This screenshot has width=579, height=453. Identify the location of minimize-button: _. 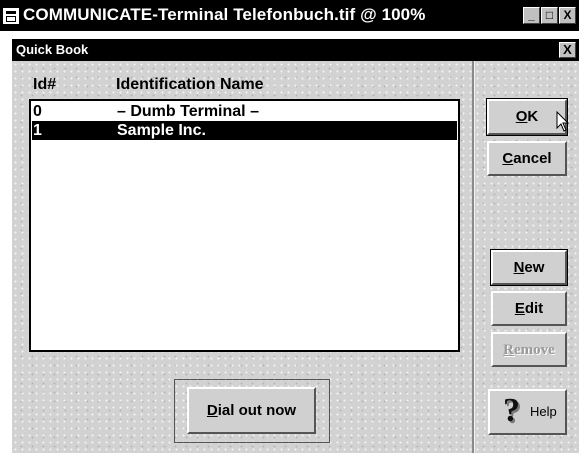
(531, 15).